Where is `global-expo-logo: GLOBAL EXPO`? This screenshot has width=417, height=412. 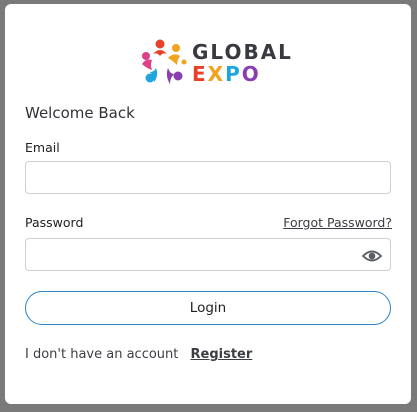
global-expo-logo: GLOBAL EXPO is located at coordinates (216, 66).